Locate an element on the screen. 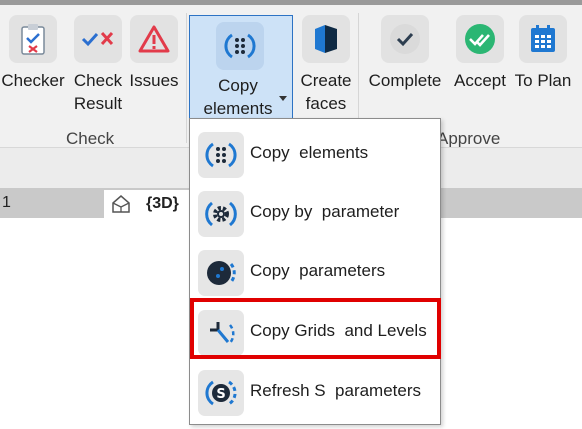 This screenshot has width=582, height=429. parameters-icon is located at coordinates (221, 273).